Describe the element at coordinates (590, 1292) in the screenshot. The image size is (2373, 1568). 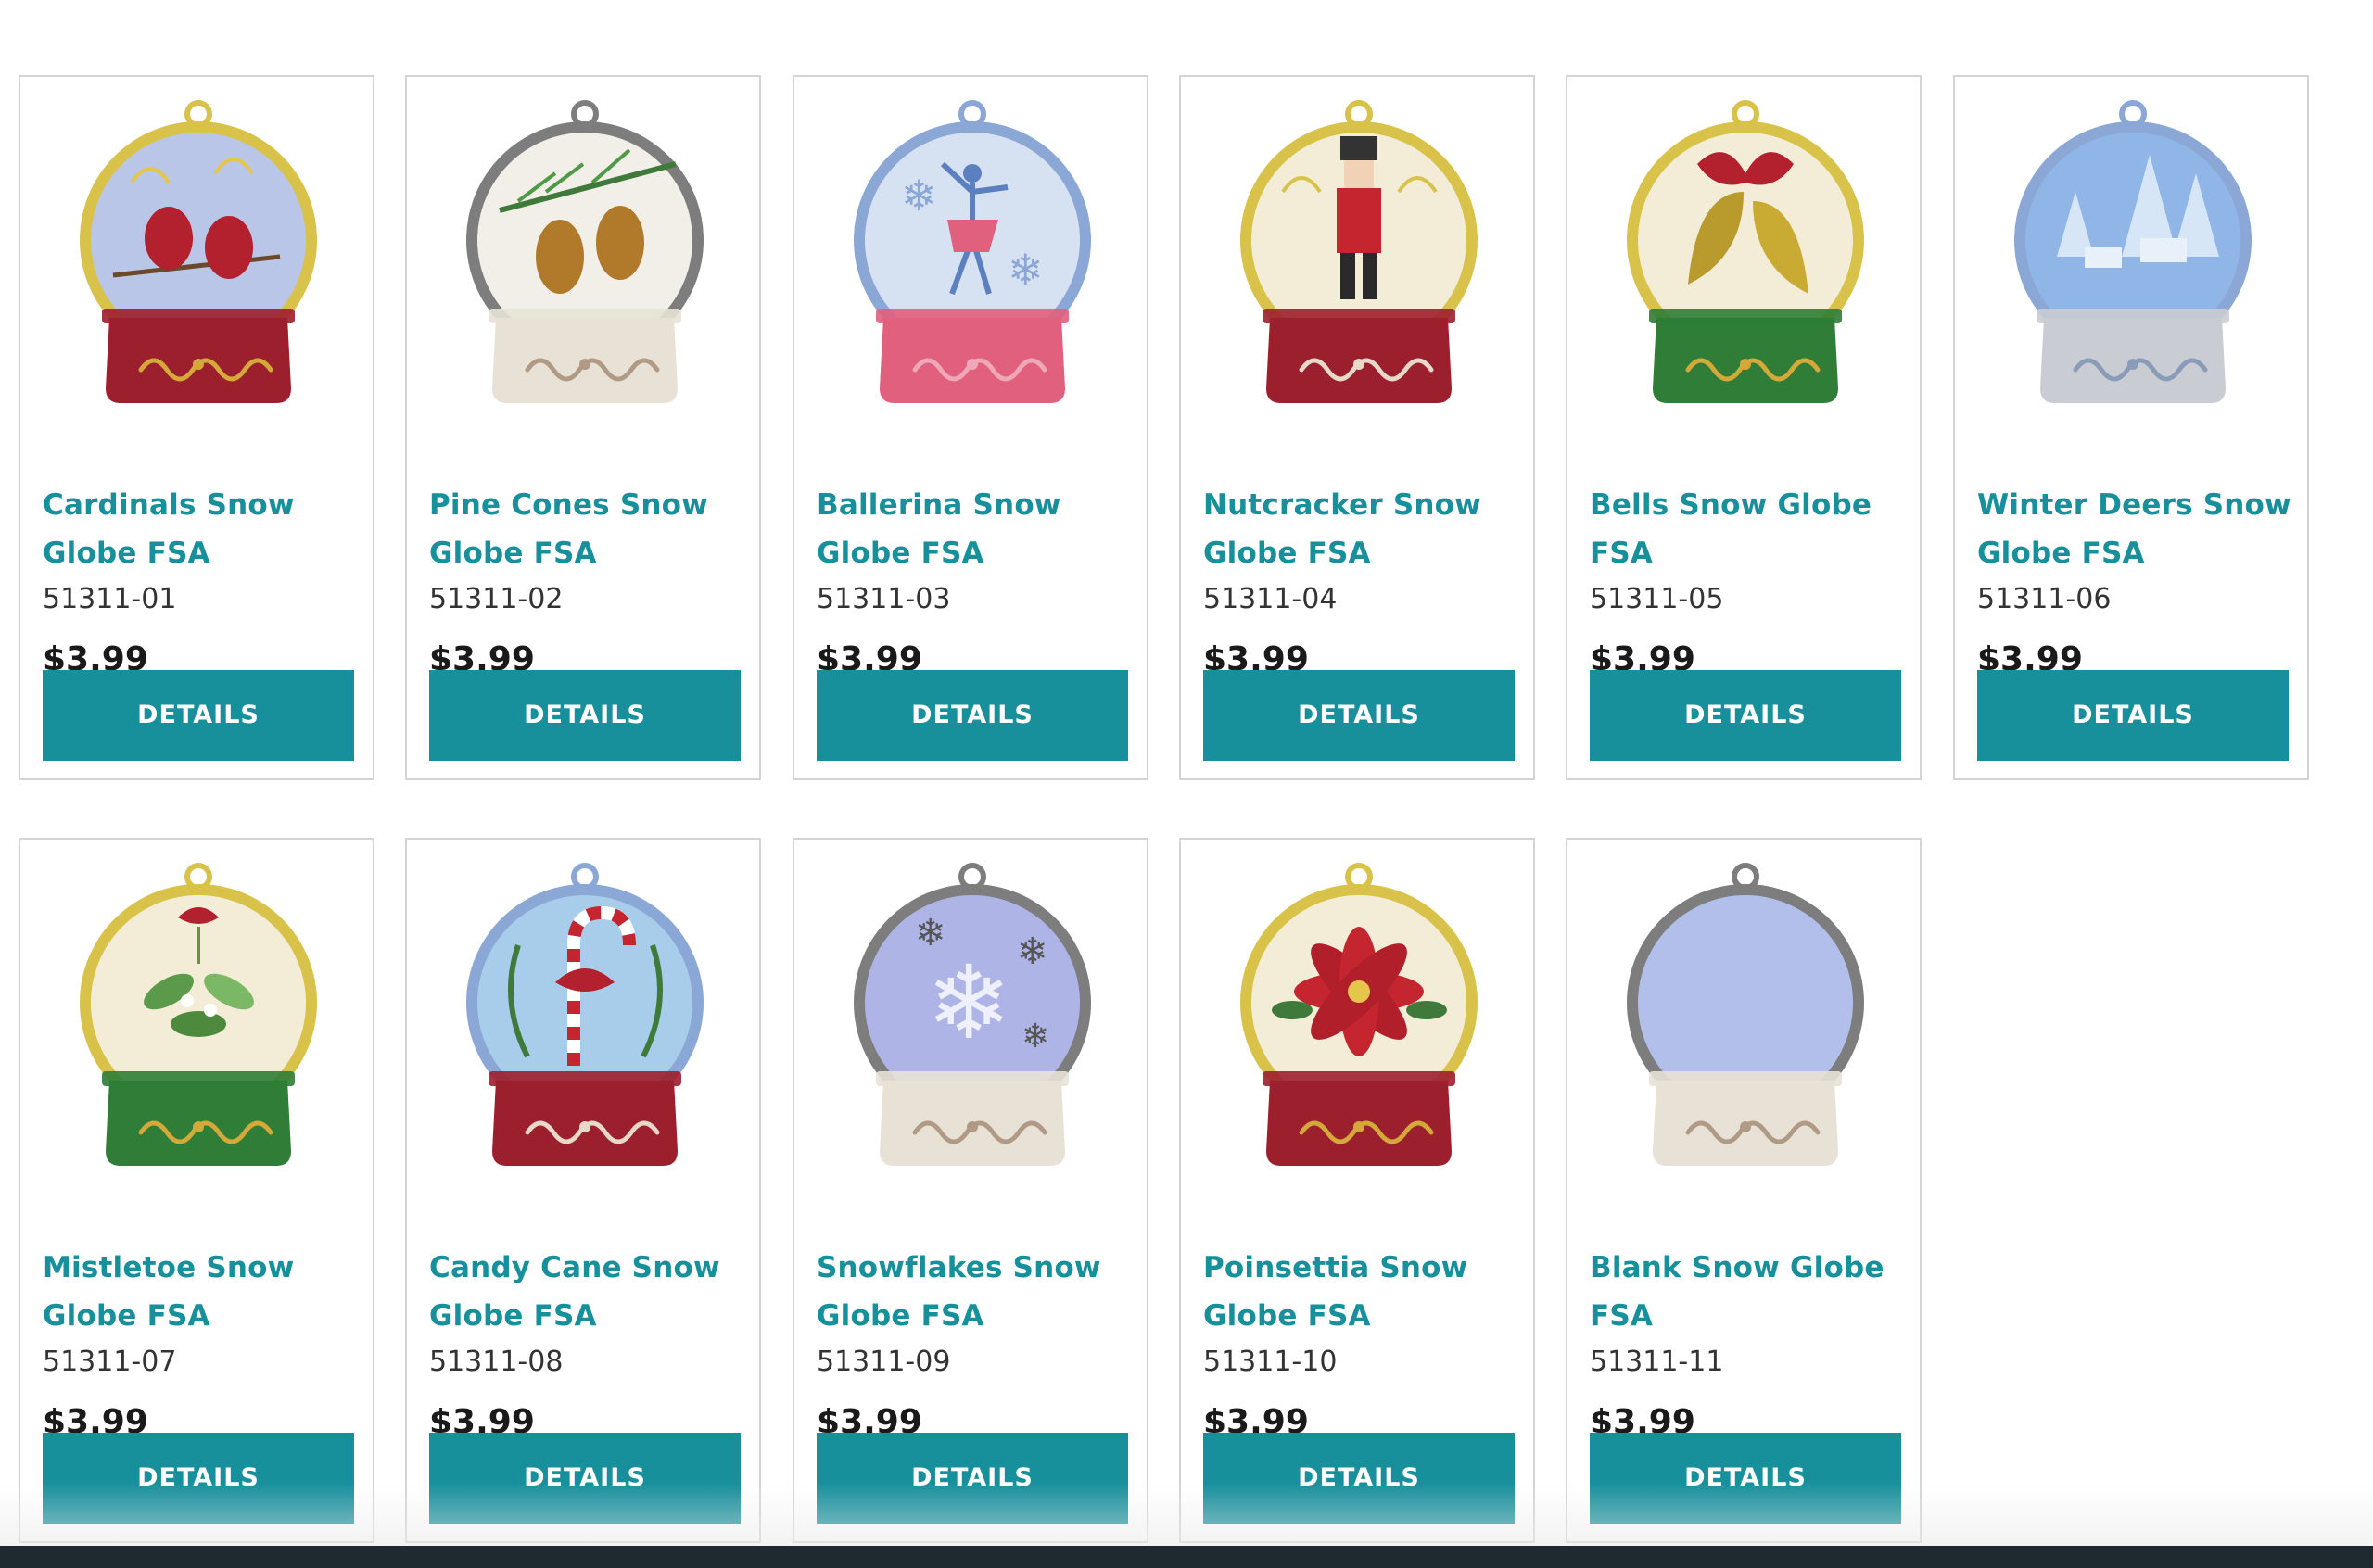
I see `product-title-link: Candy Cane Snow Globe FSA` at that location.